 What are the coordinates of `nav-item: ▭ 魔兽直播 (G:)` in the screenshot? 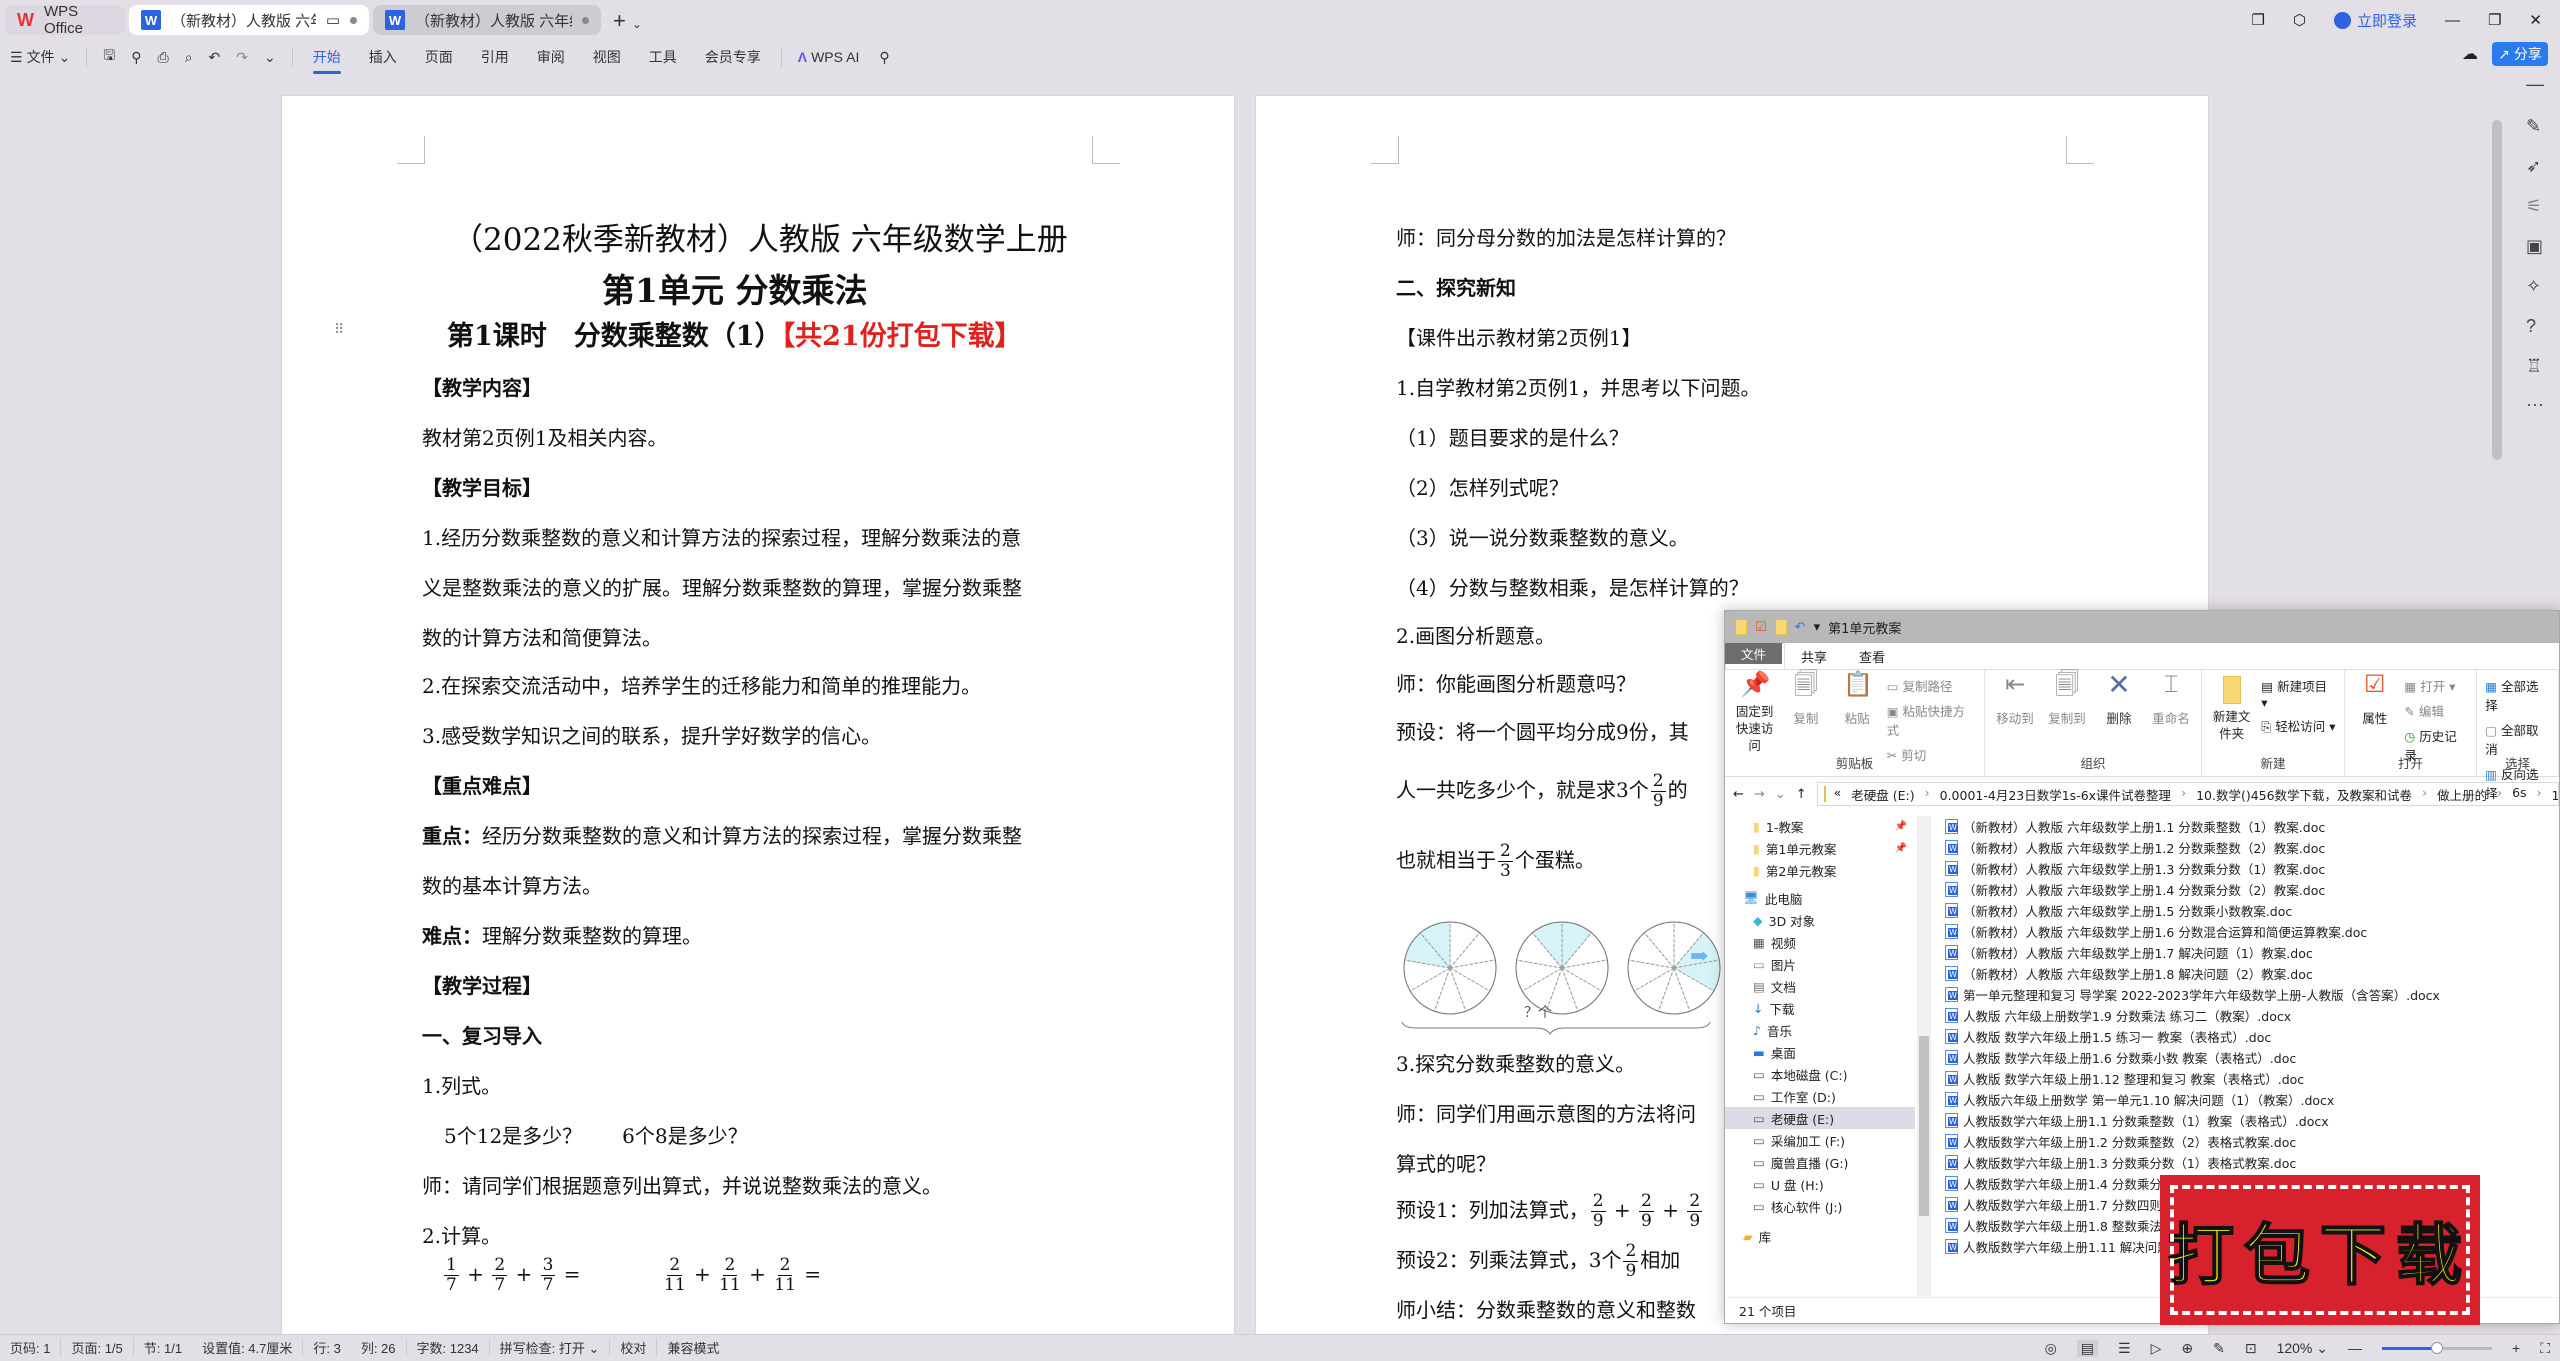 It's located at (1820, 1162).